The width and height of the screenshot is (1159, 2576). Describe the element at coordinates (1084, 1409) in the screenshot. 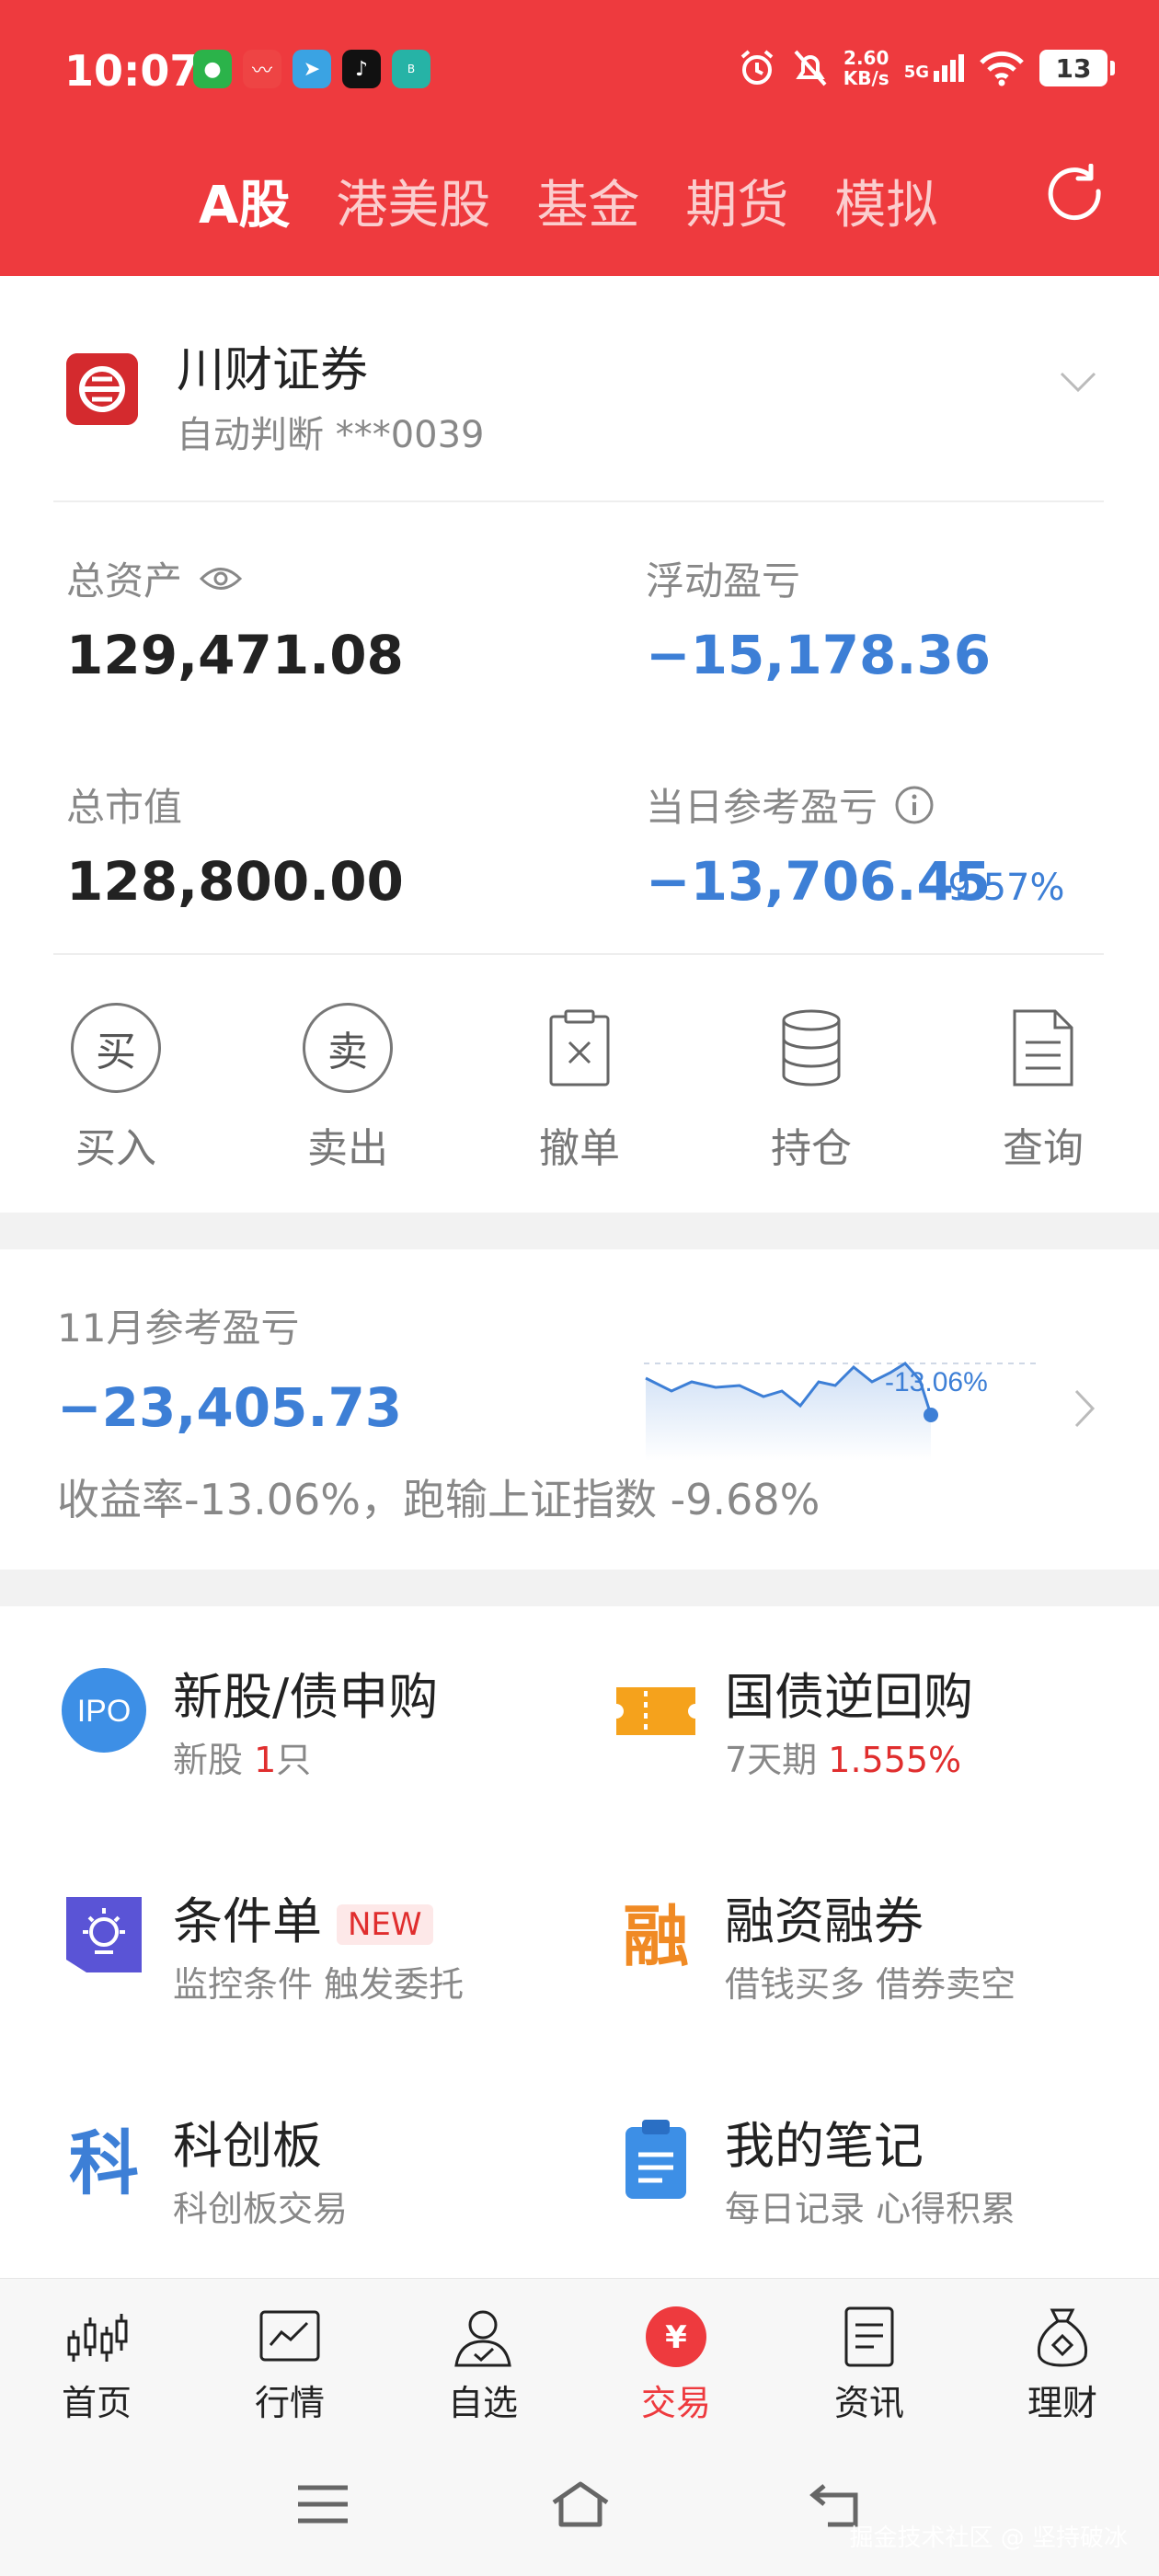

I see `chevron-right-icon` at that location.